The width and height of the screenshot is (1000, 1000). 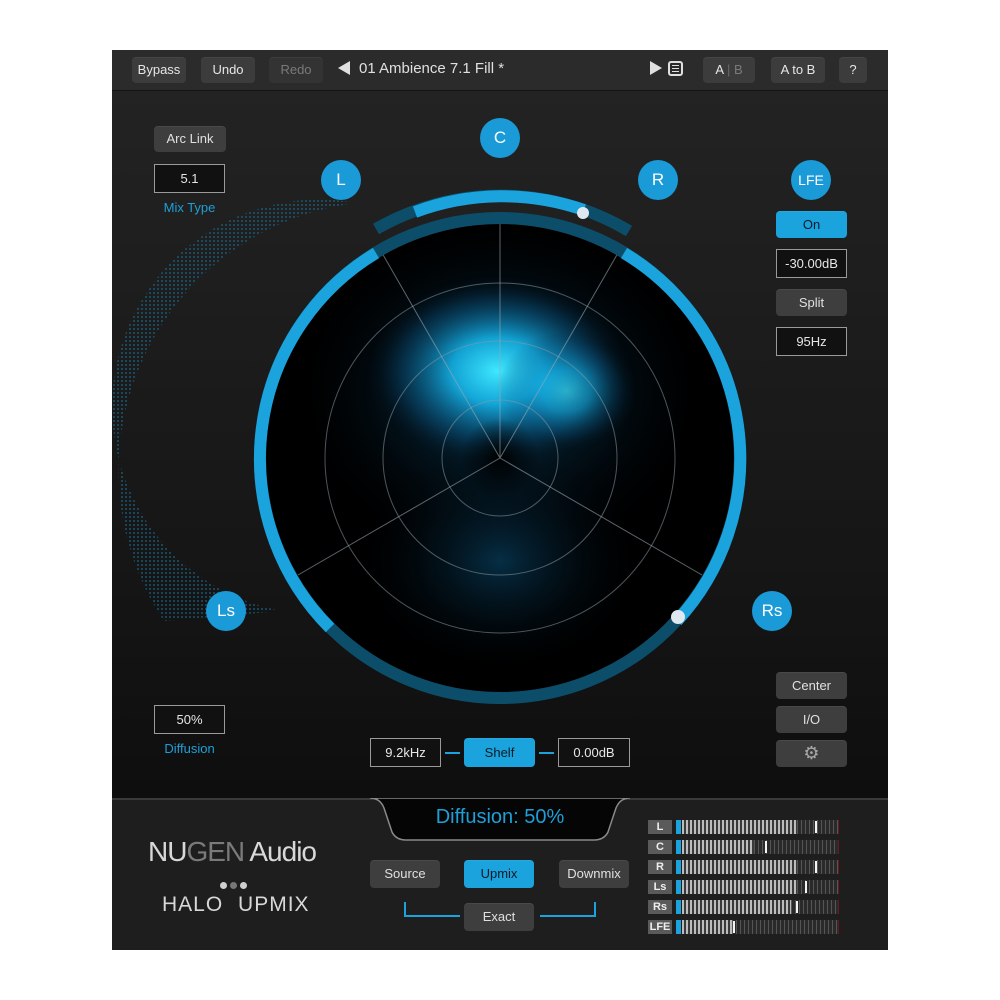 I want to click on meter-ls, so click(x=760, y=887).